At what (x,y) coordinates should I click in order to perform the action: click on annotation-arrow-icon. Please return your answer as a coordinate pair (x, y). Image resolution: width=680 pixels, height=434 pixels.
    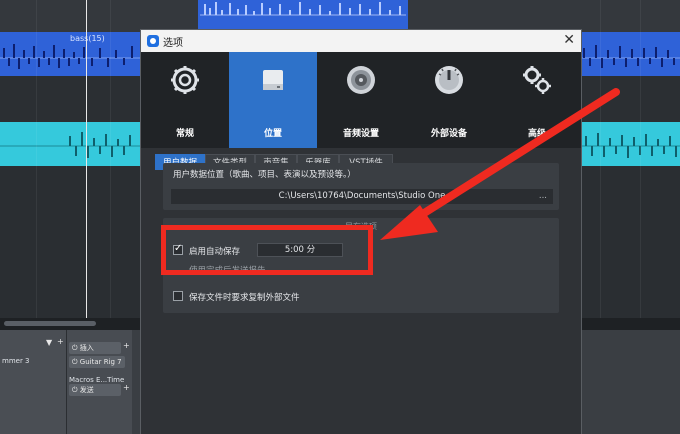
    Looking at the image, I should click on (500, 164).